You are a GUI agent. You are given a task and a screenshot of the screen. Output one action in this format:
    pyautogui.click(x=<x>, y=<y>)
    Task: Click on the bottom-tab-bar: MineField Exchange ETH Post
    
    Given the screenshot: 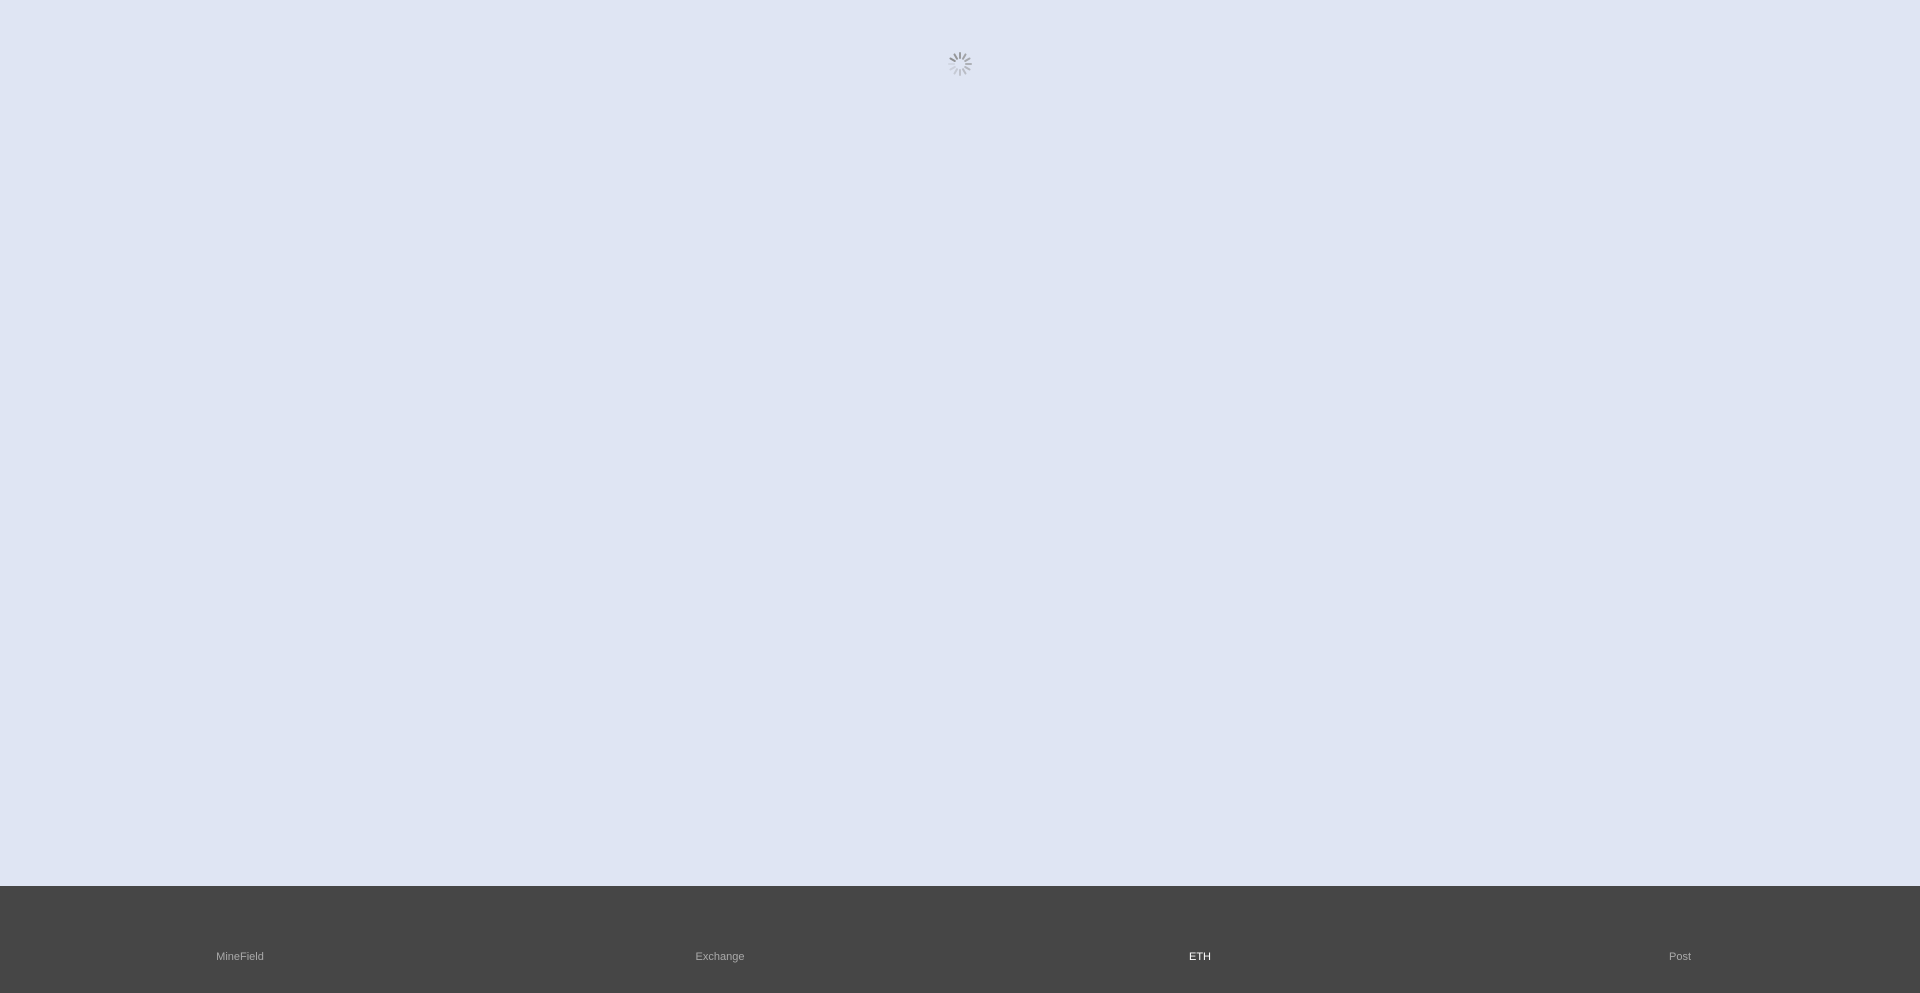 What is the action you would take?
    pyautogui.click(x=960, y=939)
    